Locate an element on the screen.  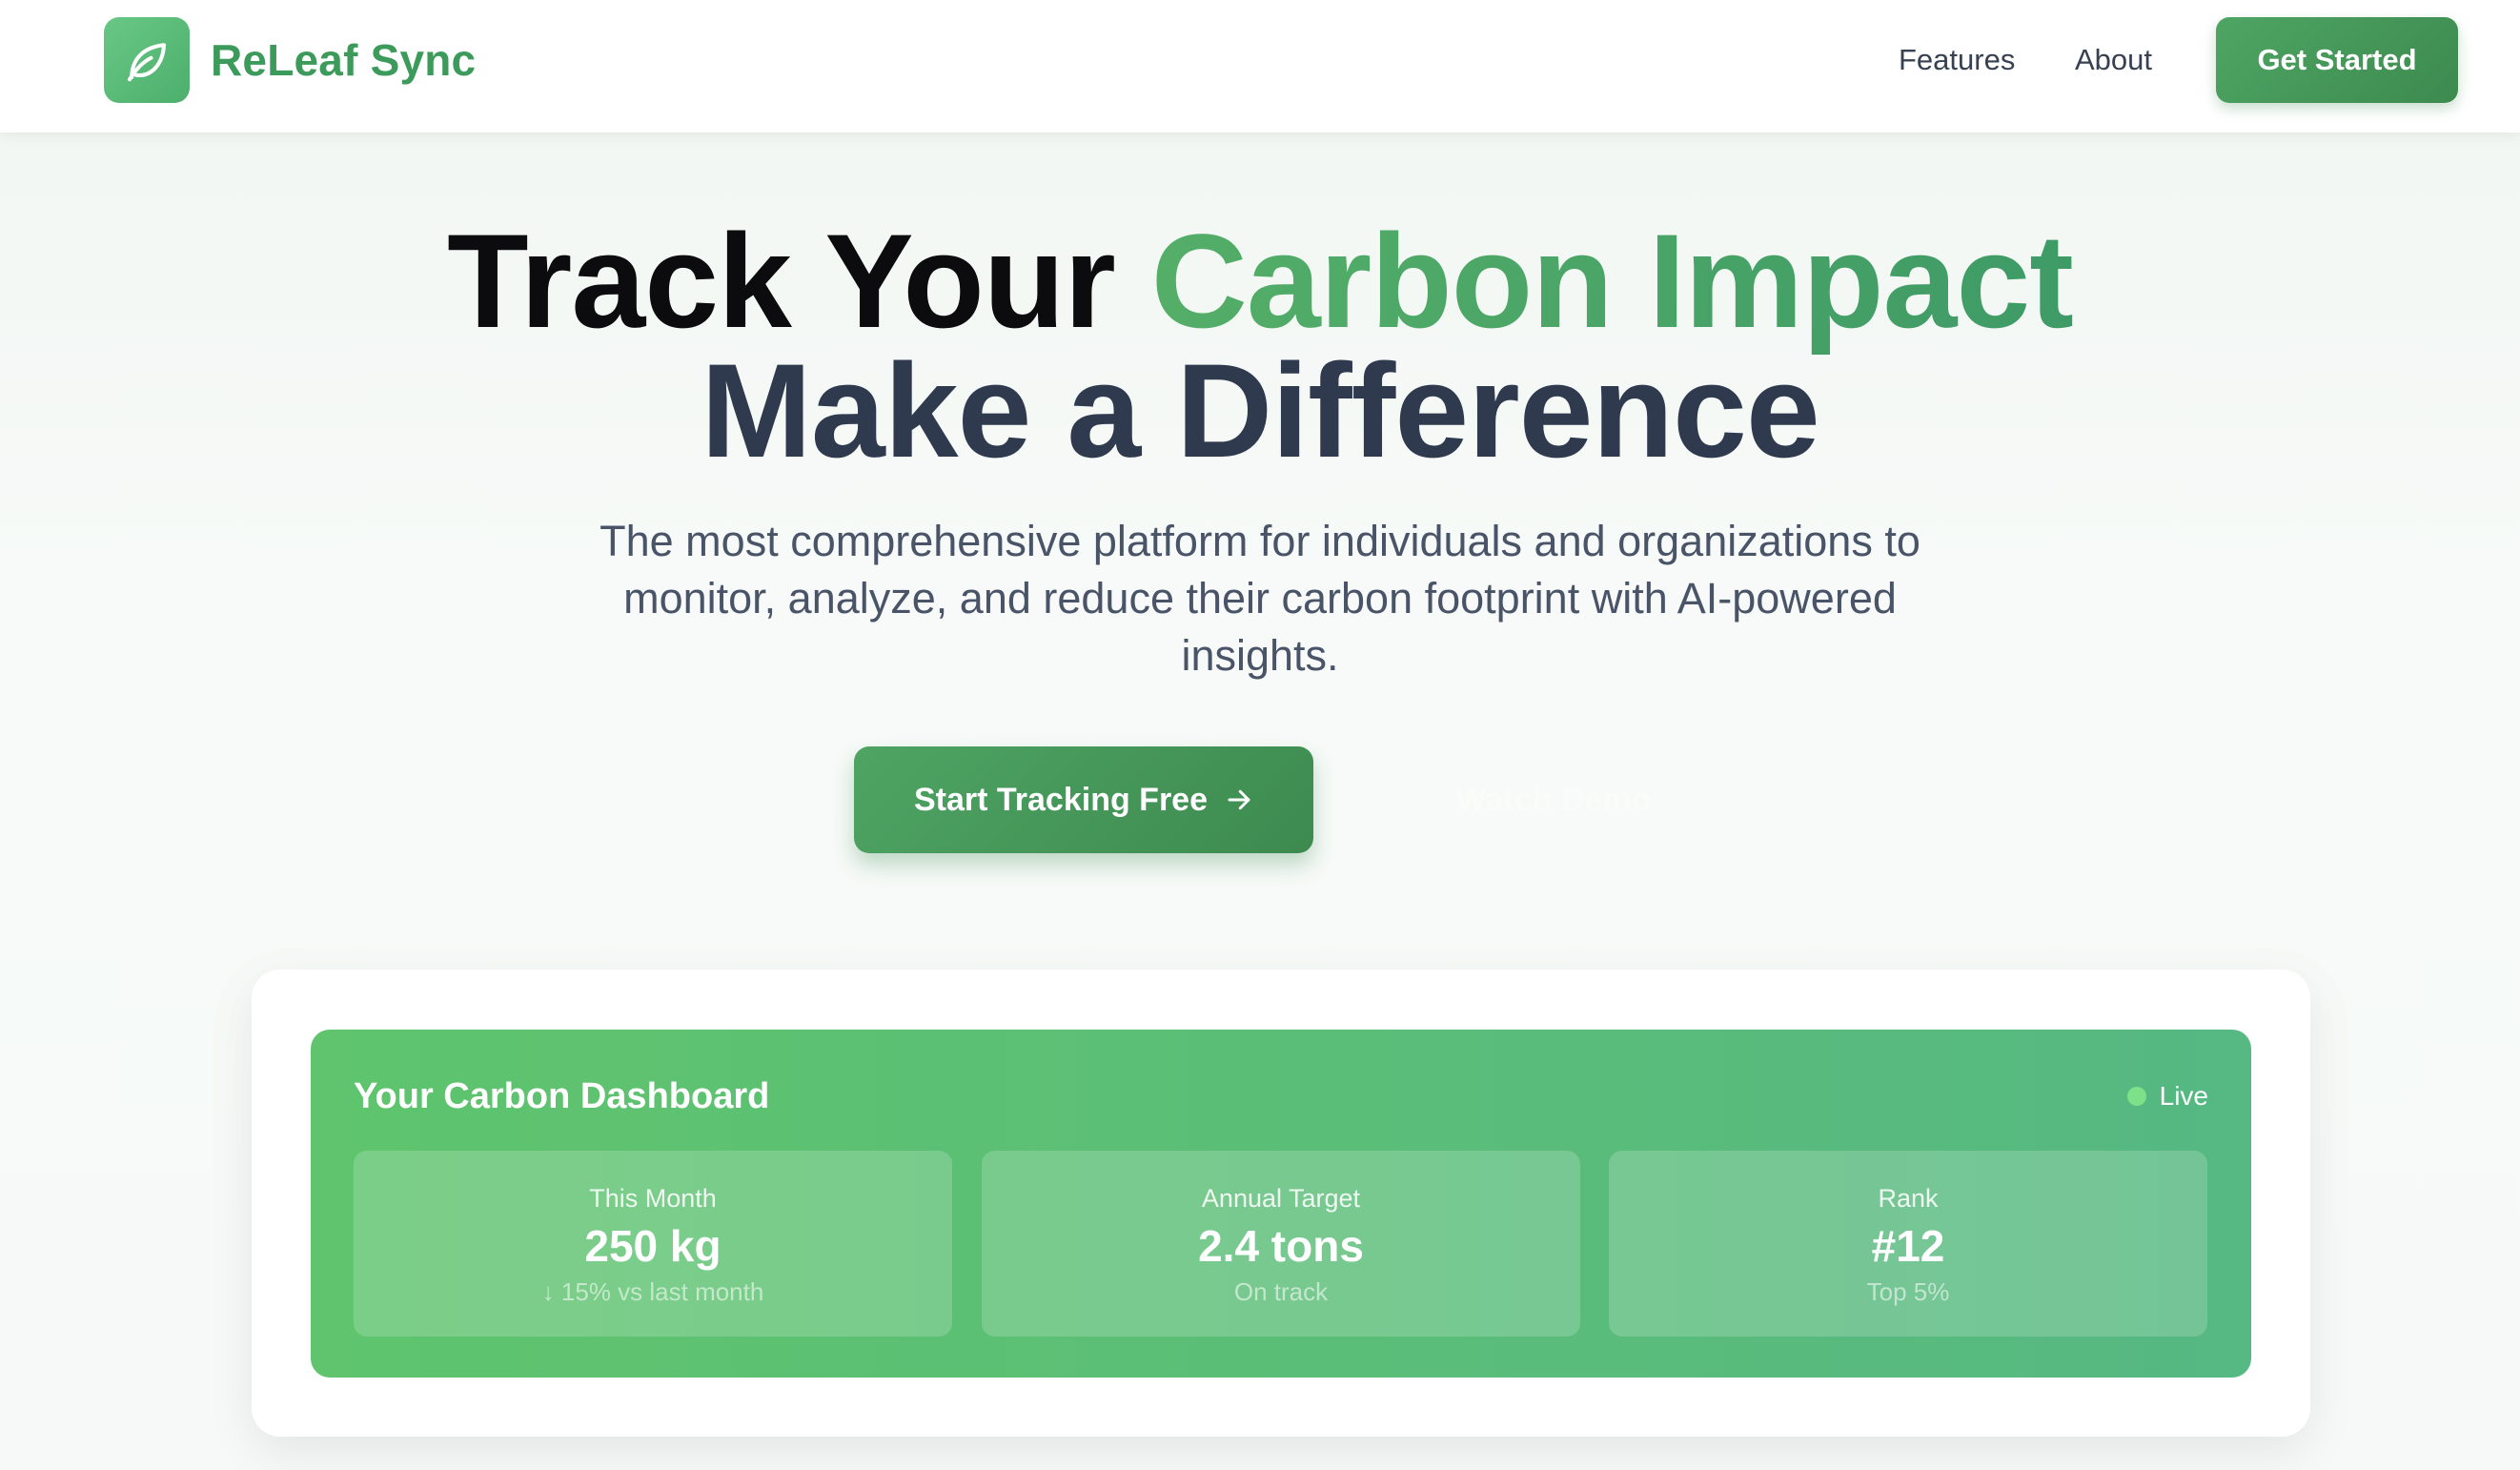
live-status-badge: Live is located at coordinates (2167, 1096).